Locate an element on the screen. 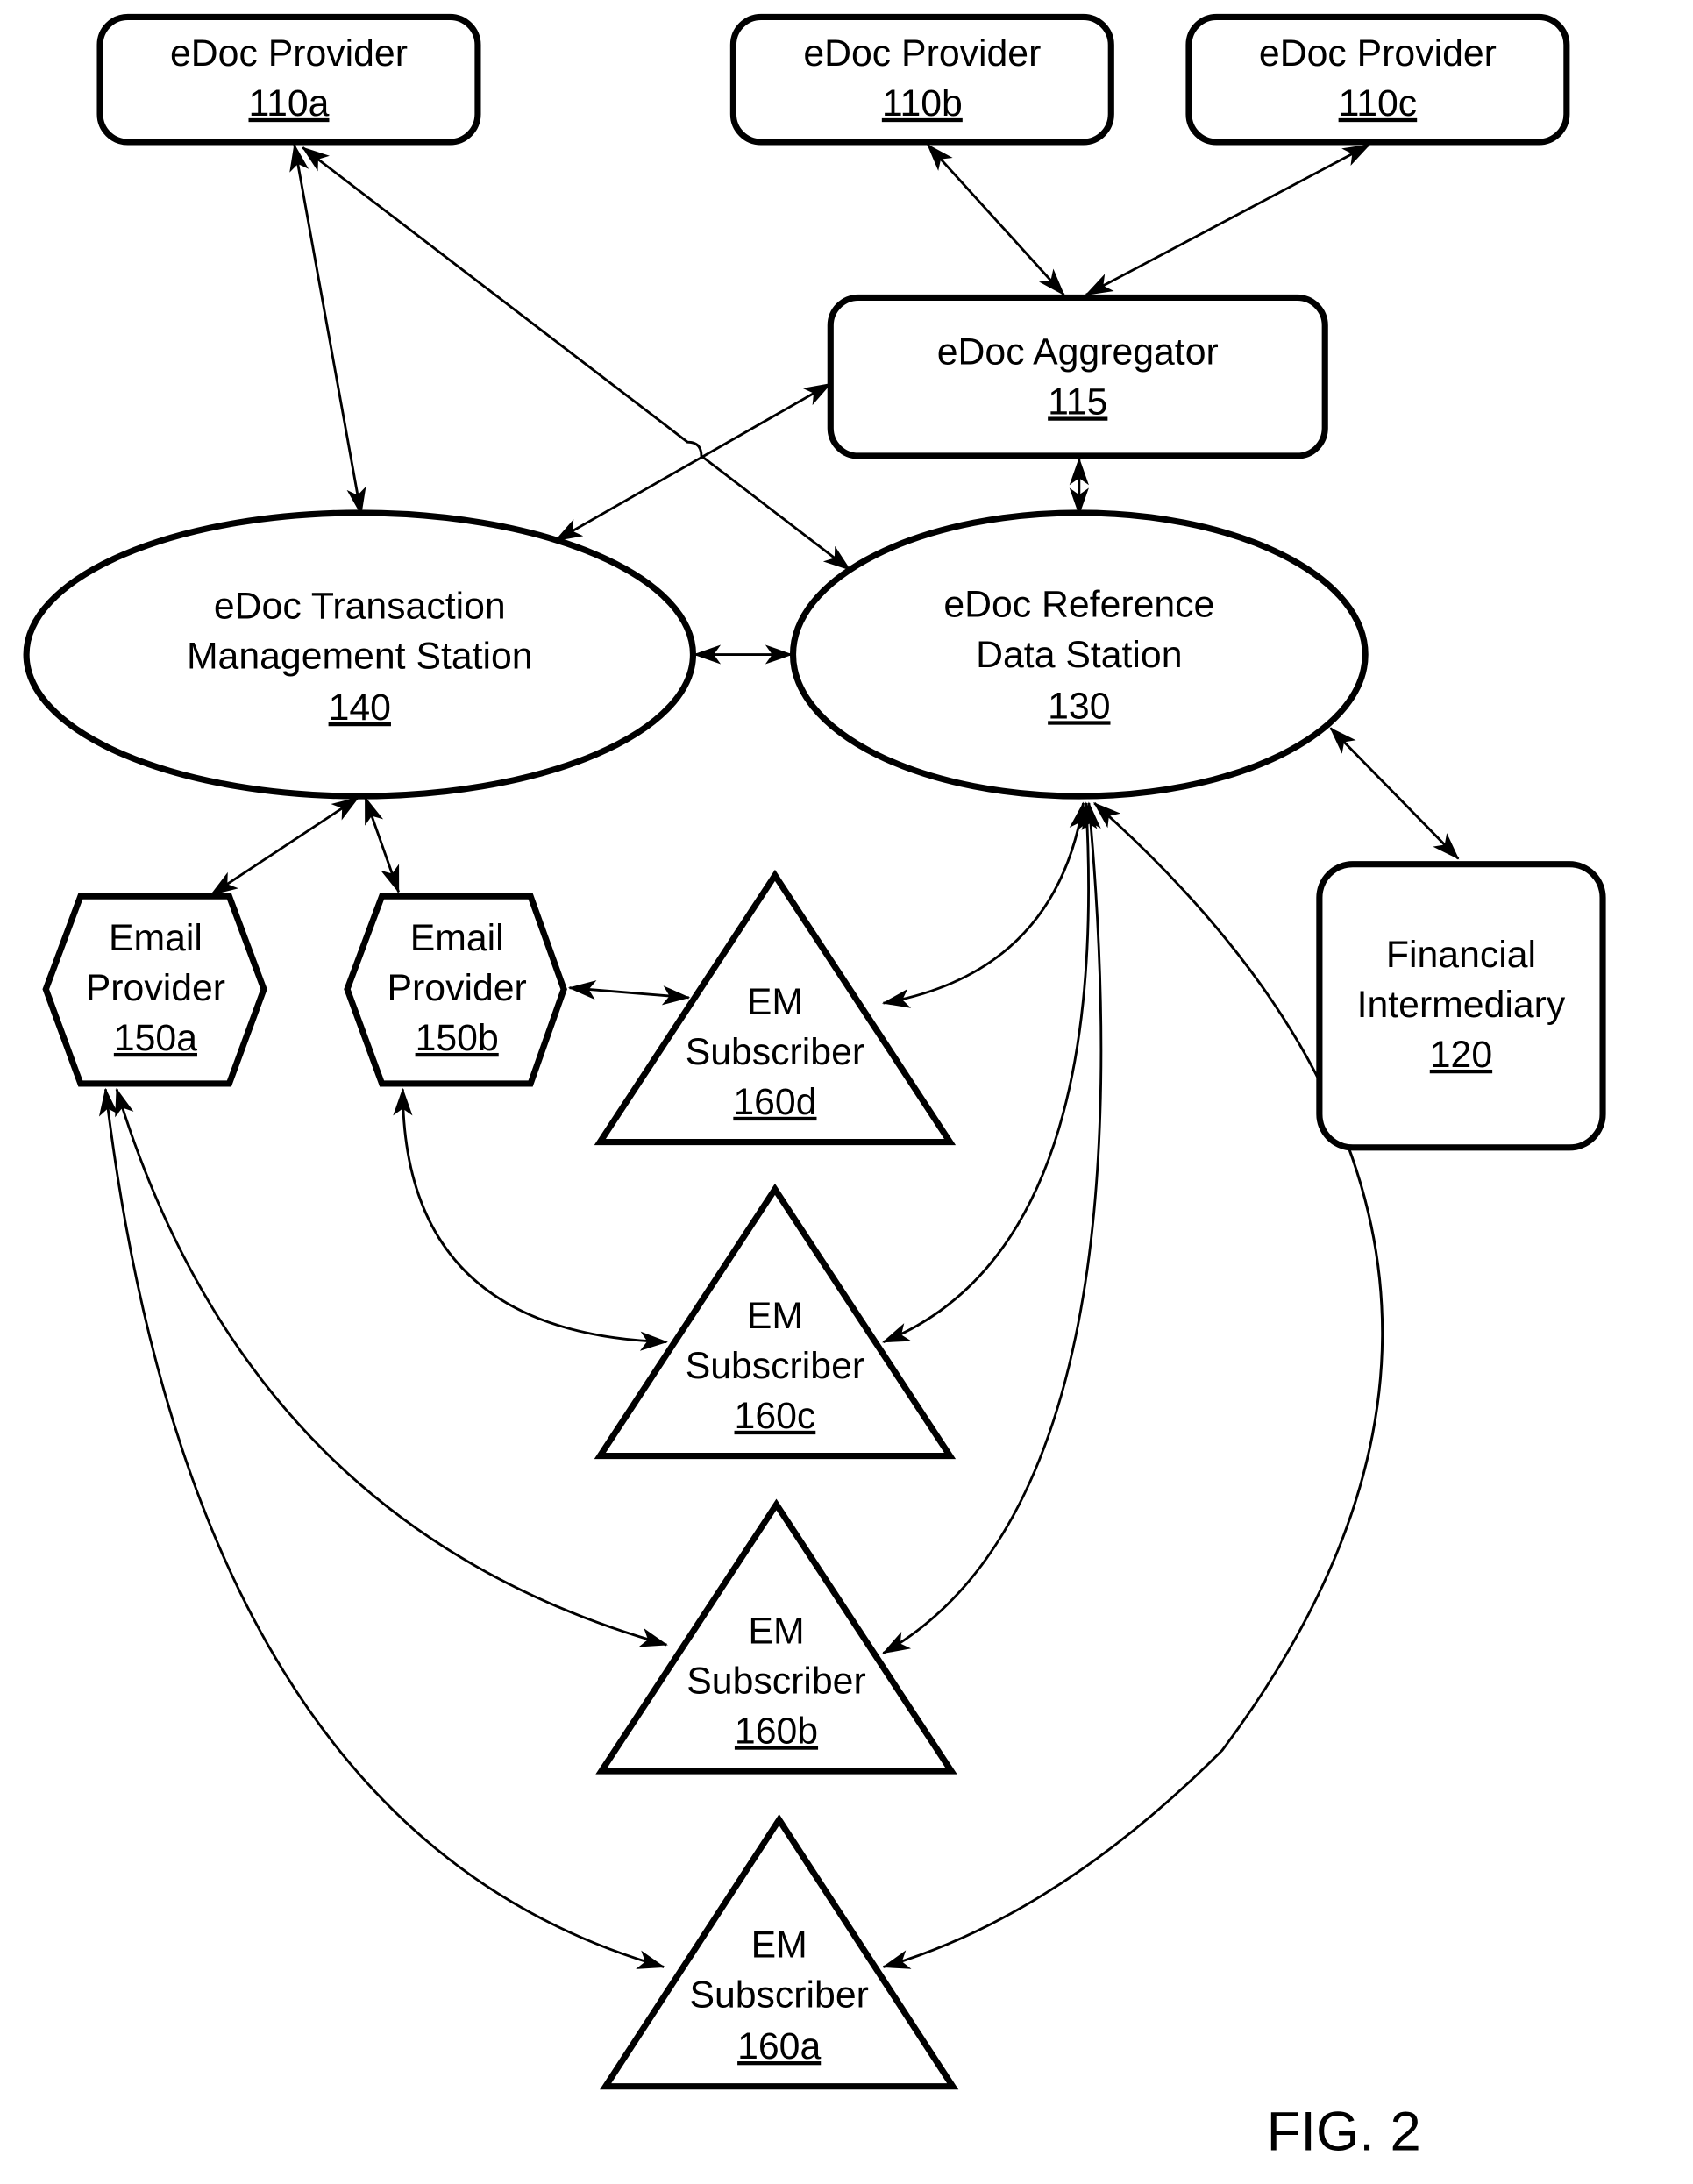 This screenshot has height=2184, width=1693. node-ref: 150a is located at coordinates (155, 1038).